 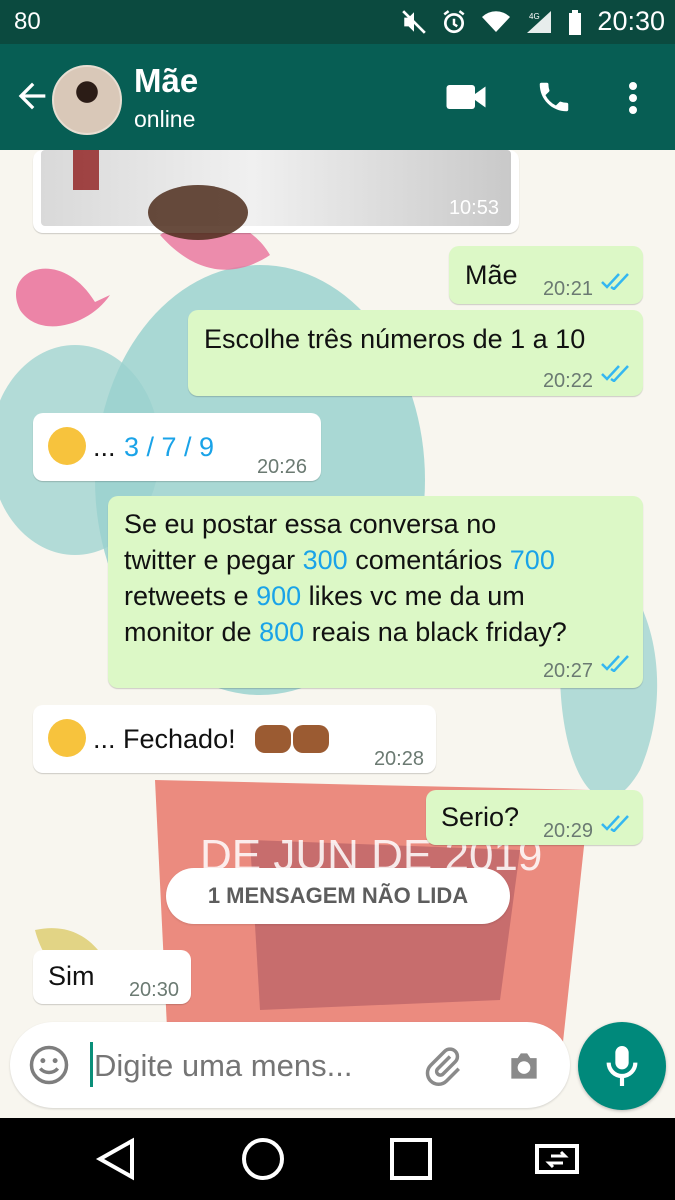 I want to click on message-text: Escolhe três números de 1 a 10, so click(x=395, y=339).